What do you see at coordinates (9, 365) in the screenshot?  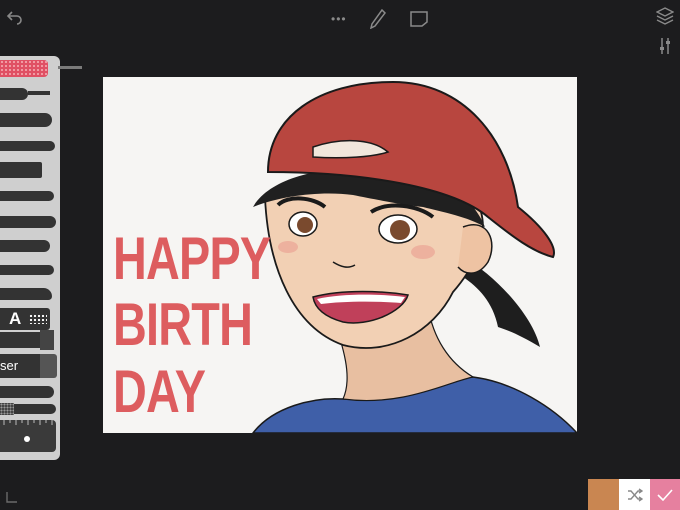 I see `eraser-label: ser` at bounding box center [9, 365].